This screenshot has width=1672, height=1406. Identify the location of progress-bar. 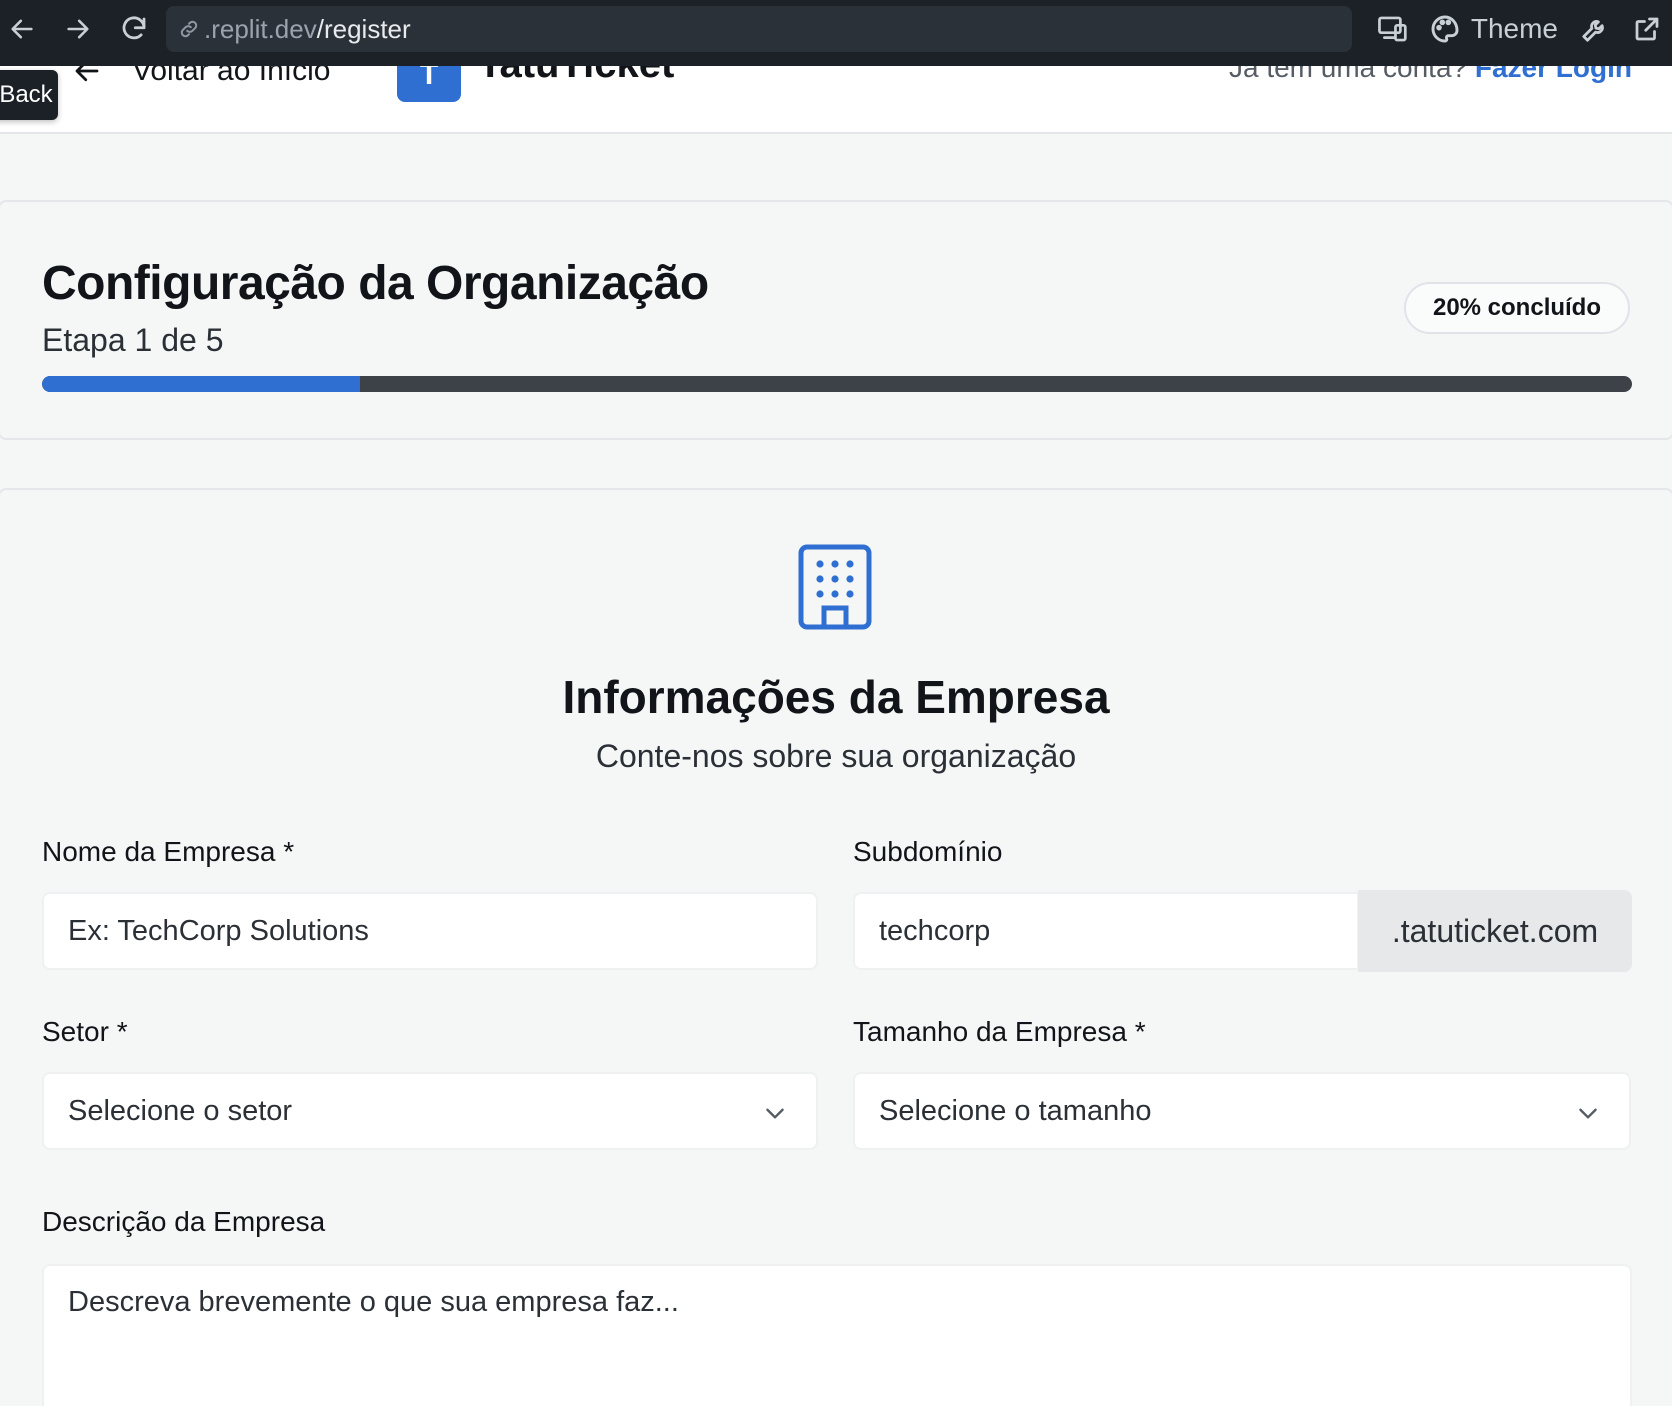
(837, 384).